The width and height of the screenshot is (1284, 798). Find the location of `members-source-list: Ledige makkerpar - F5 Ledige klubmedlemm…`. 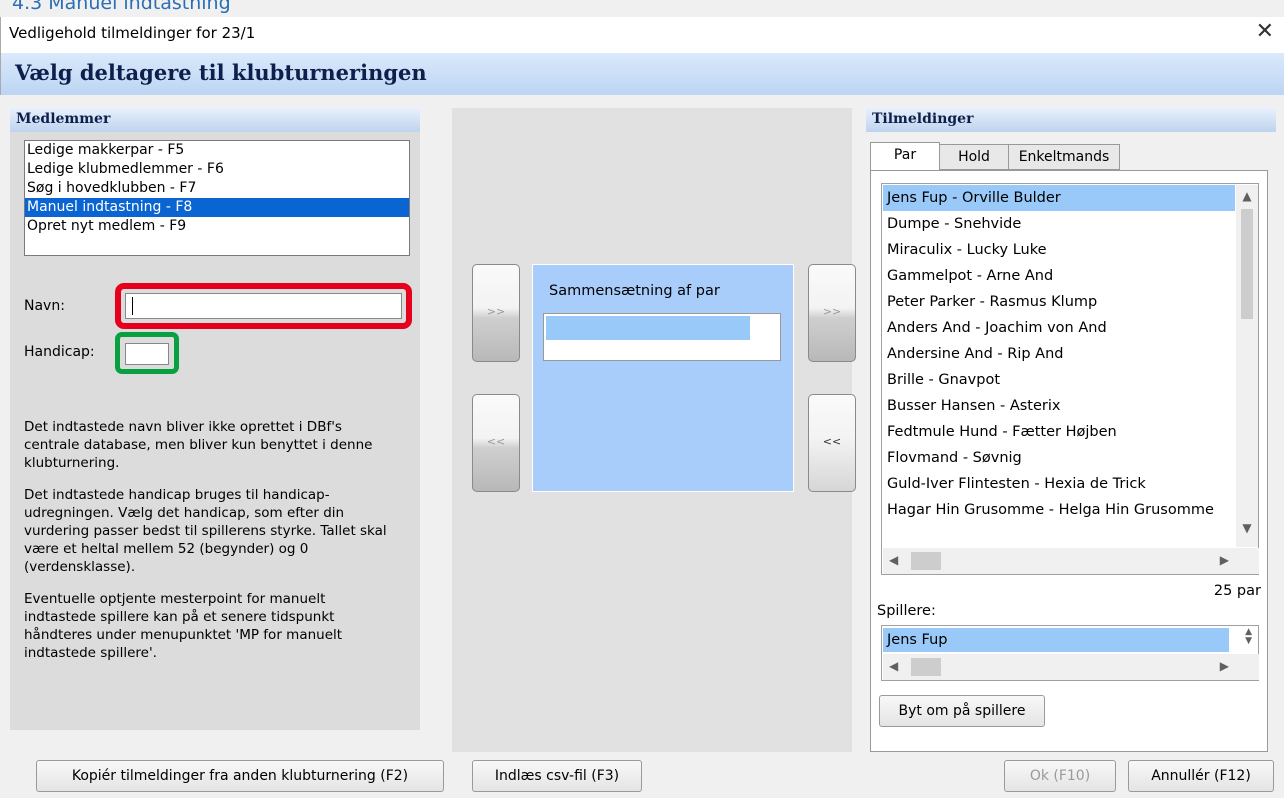

members-source-list: Ledige makkerpar - F5 Ledige klubmedlemm… is located at coordinates (217, 198).